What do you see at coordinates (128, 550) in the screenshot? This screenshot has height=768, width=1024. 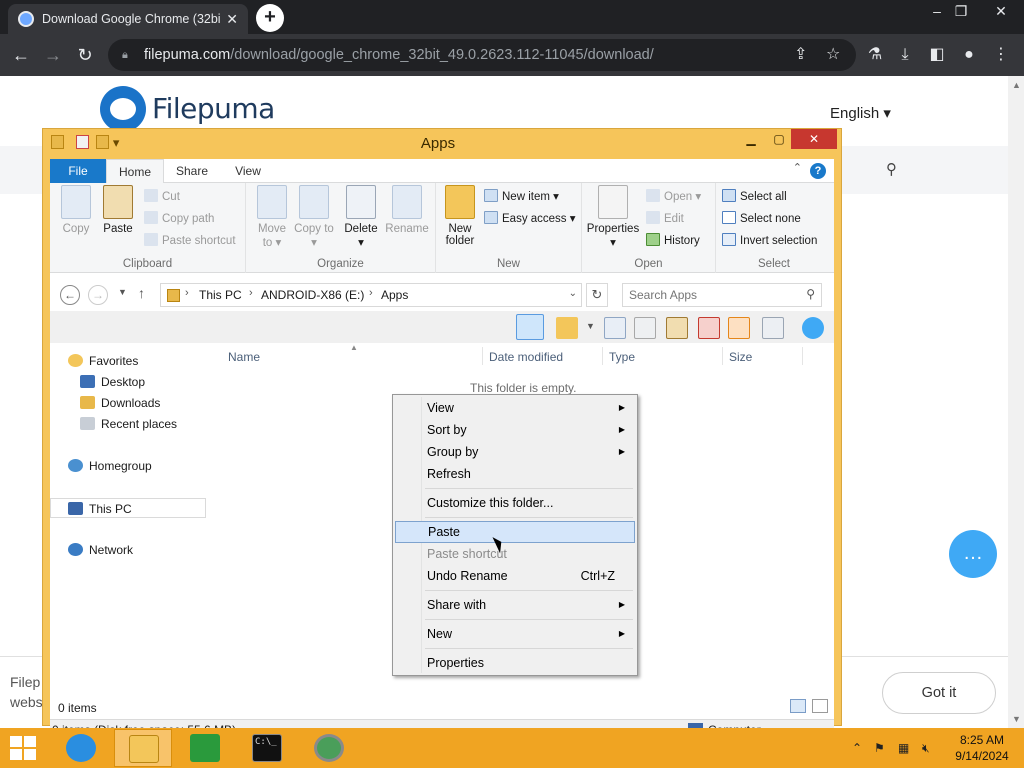 I see `nav-network: Network` at bounding box center [128, 550].